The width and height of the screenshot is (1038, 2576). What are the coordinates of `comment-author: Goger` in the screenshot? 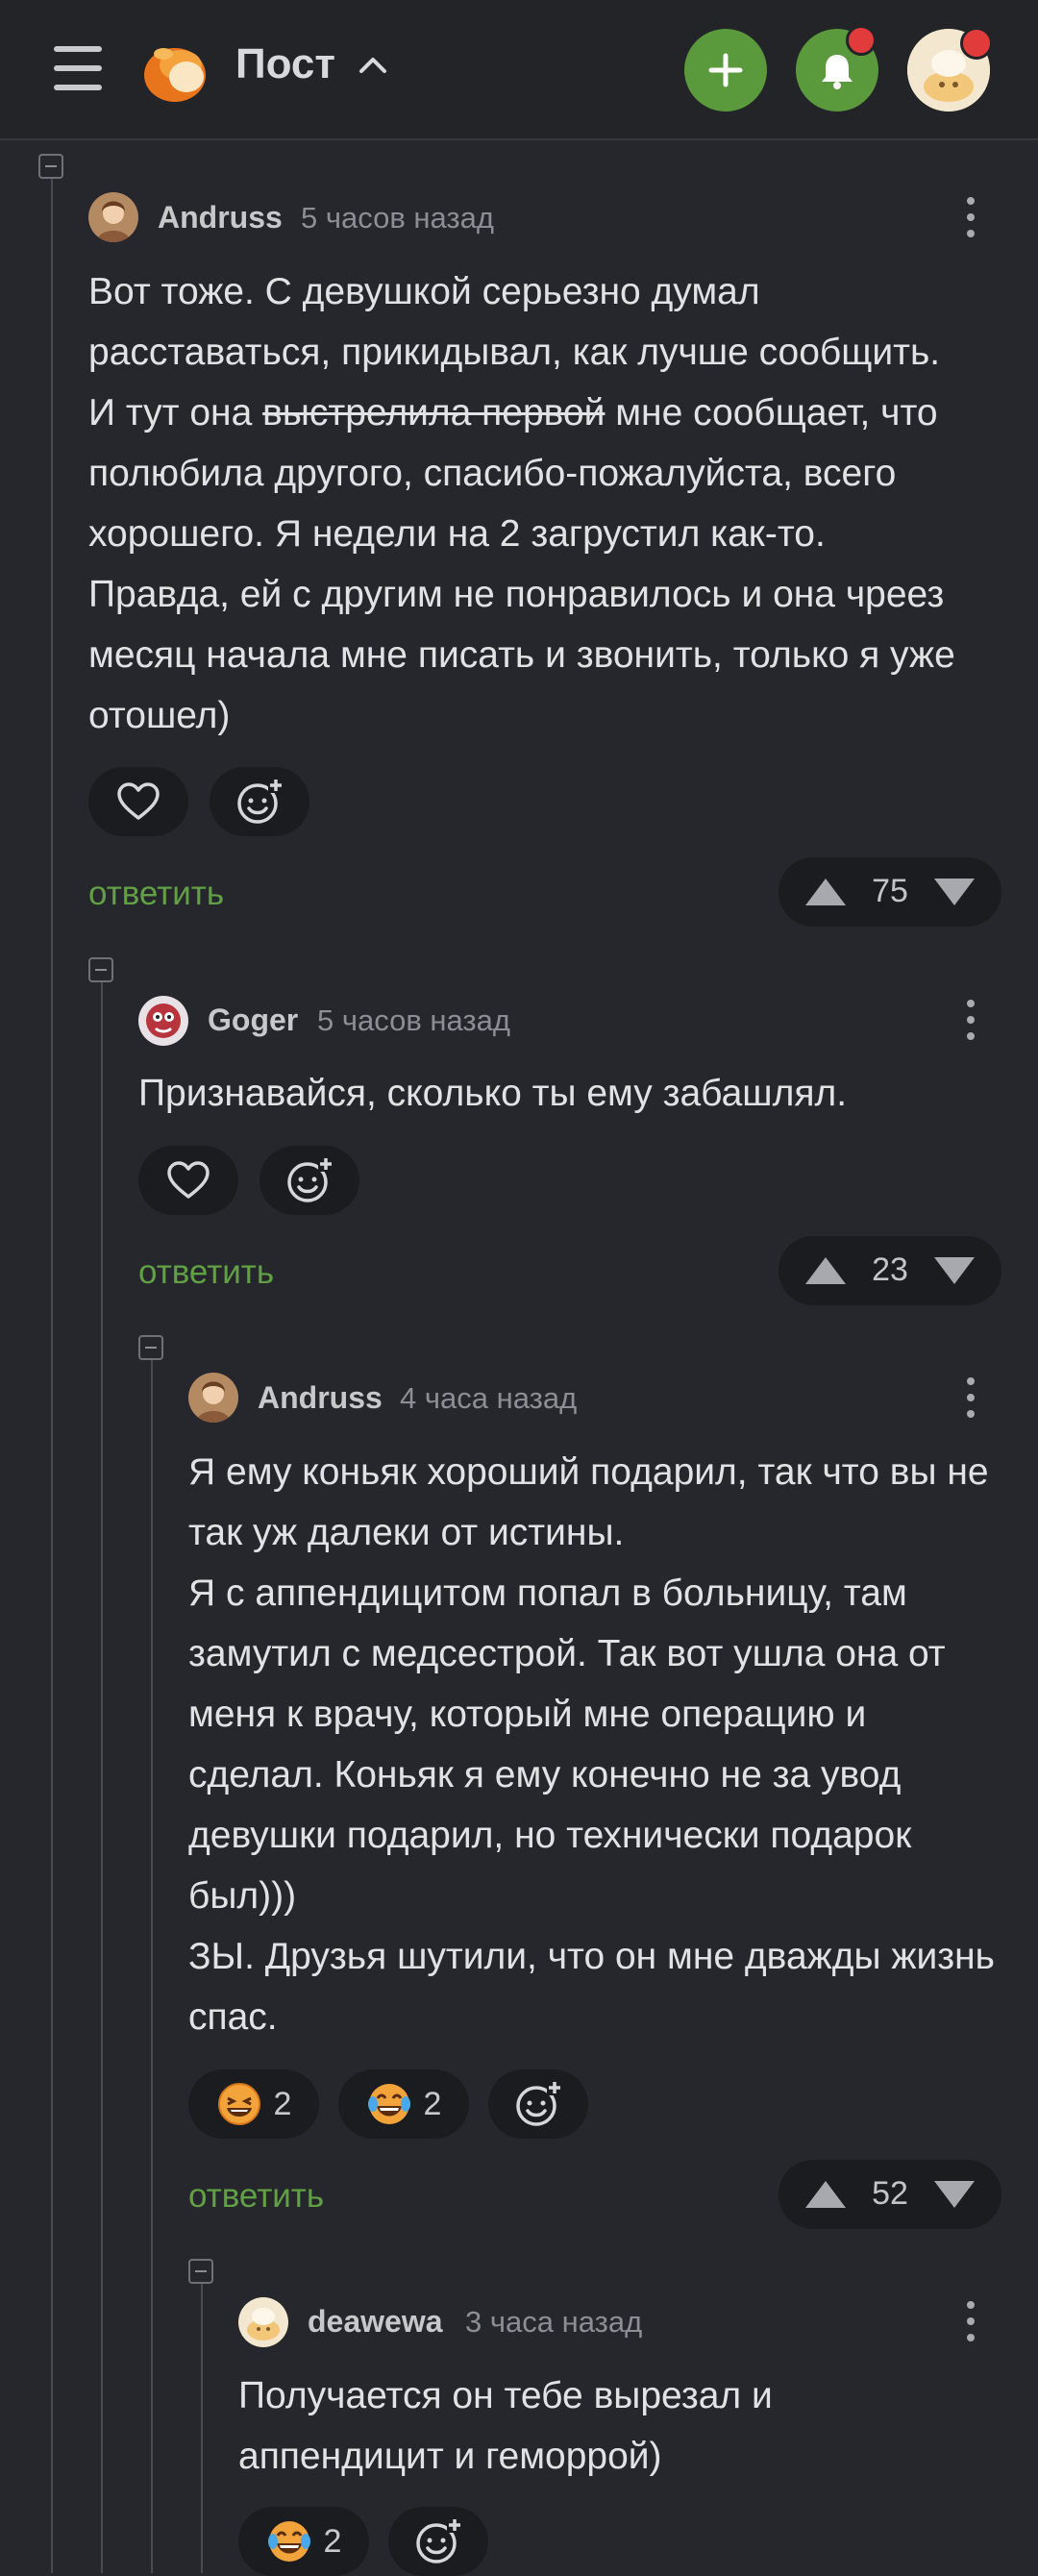 It's located at (253, 1021).